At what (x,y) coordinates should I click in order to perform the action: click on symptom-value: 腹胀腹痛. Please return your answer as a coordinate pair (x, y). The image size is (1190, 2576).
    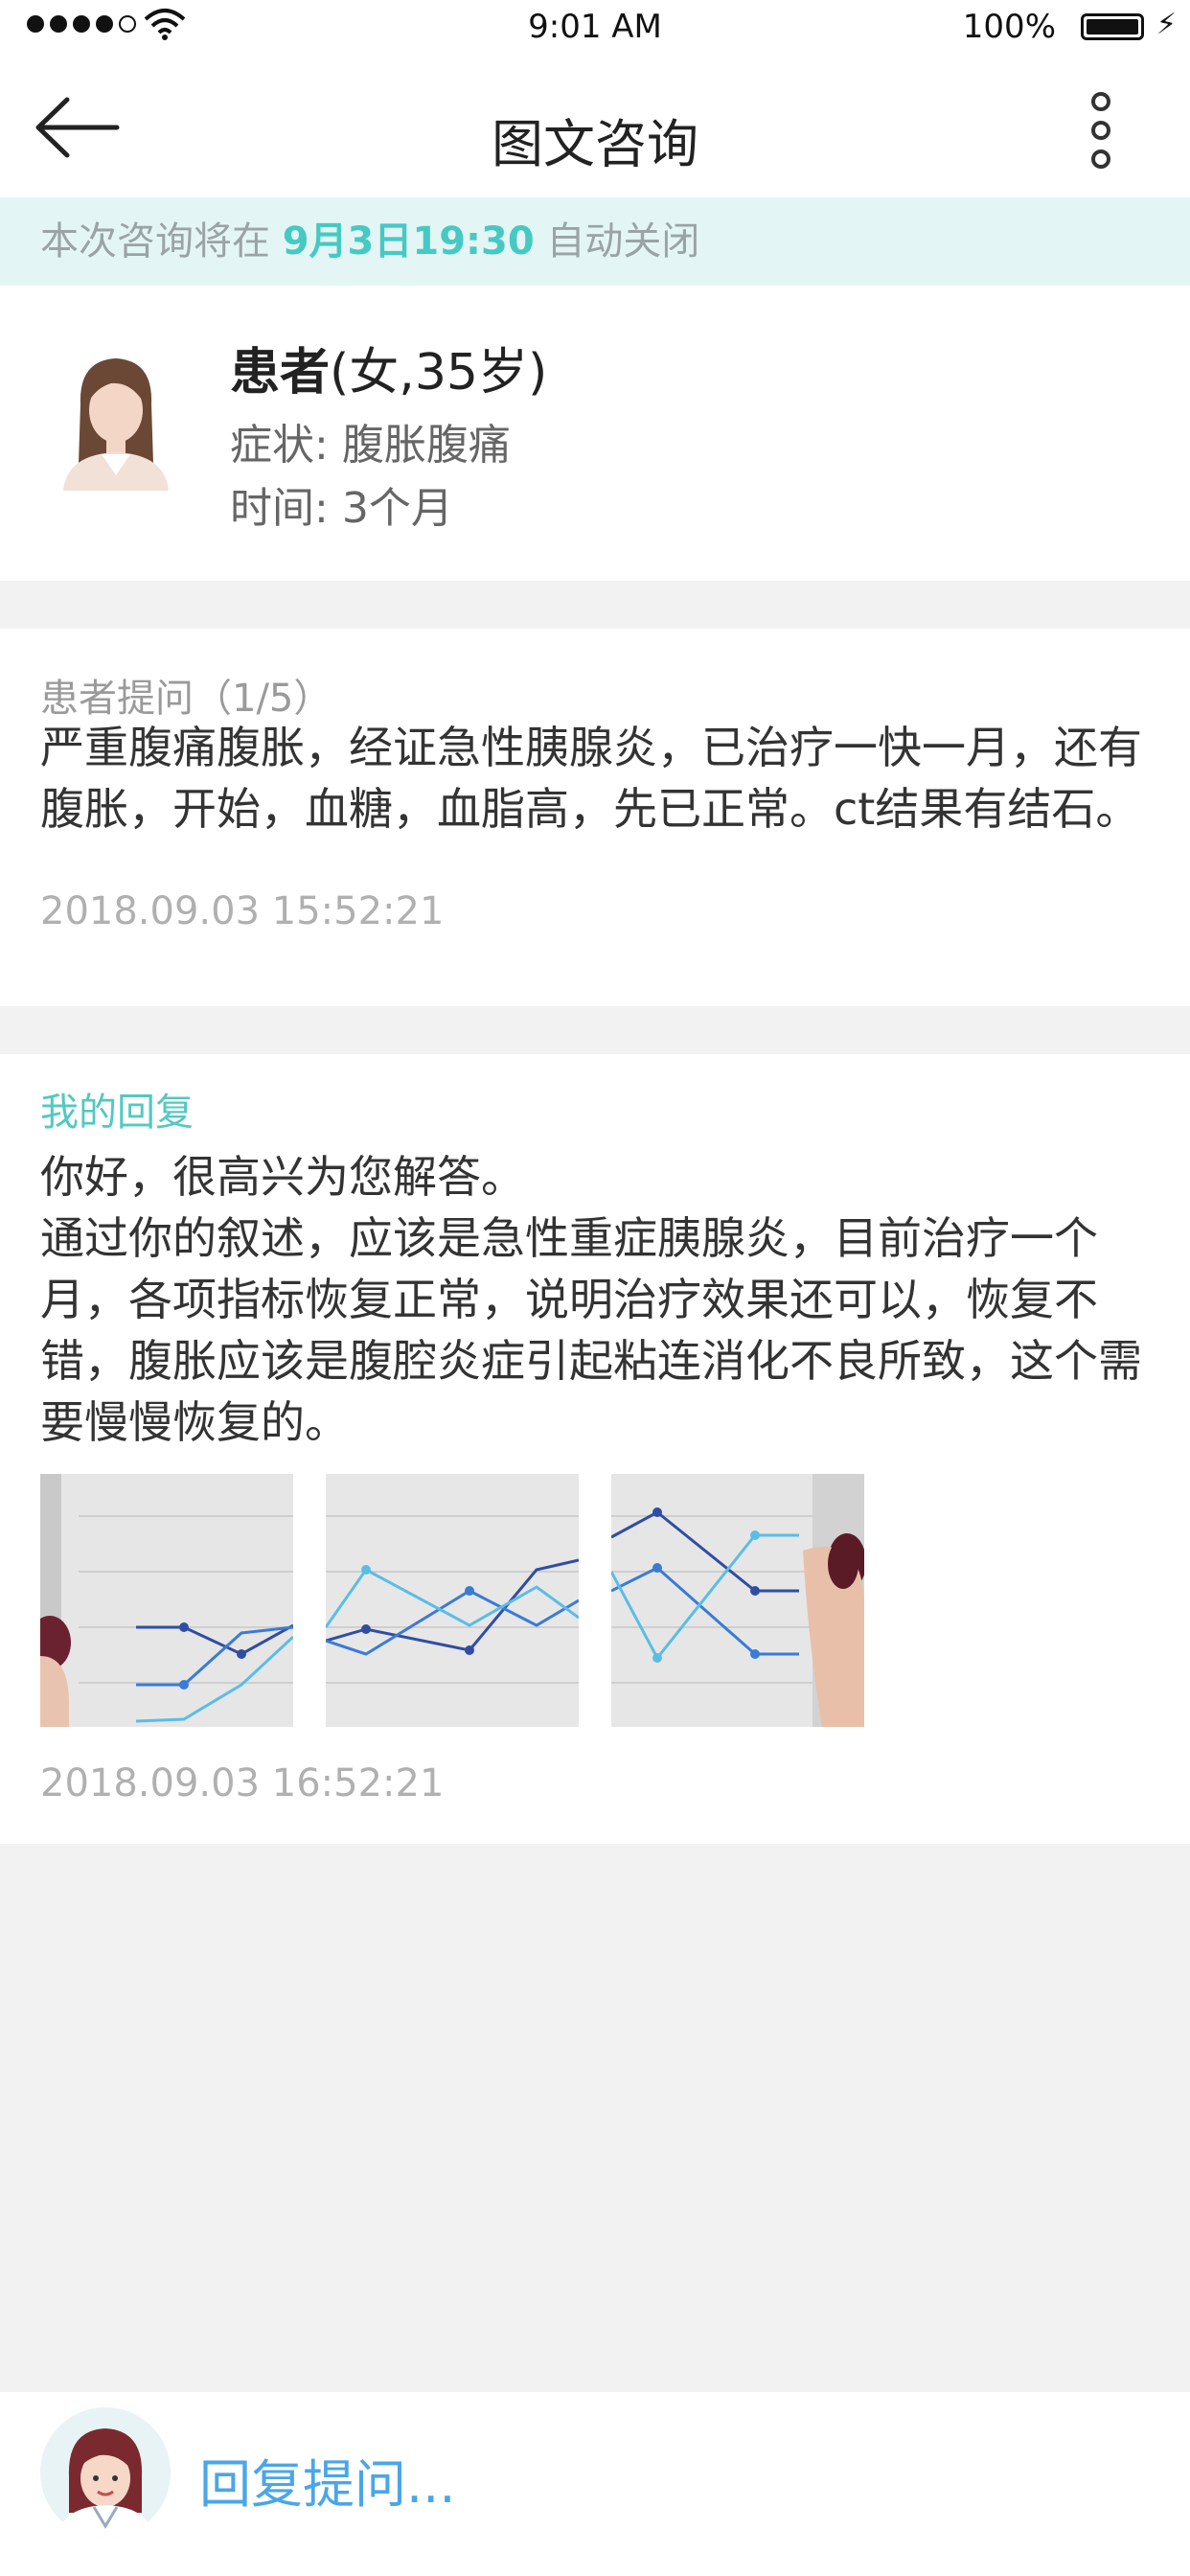
    Looking at the image, I should click on (426, 445).